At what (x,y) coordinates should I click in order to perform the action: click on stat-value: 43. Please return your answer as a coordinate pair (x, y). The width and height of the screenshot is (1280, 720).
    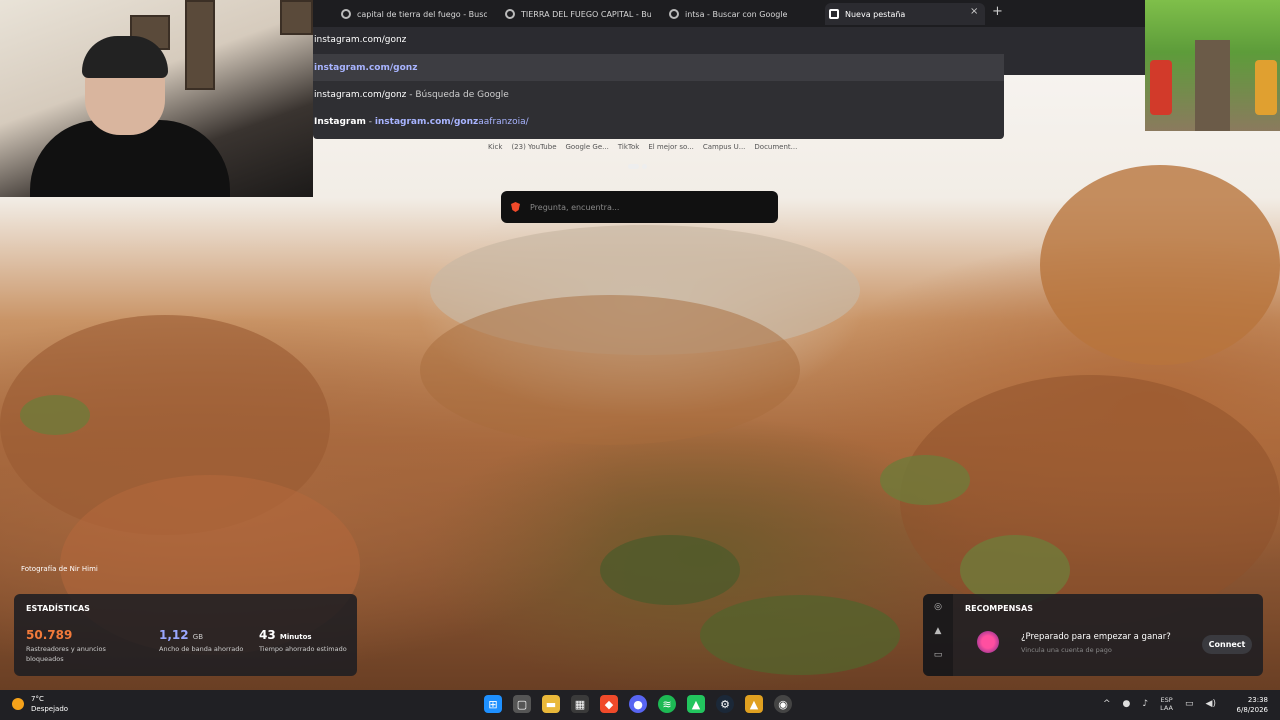
    Looking at the image, I should click on (267, 635).